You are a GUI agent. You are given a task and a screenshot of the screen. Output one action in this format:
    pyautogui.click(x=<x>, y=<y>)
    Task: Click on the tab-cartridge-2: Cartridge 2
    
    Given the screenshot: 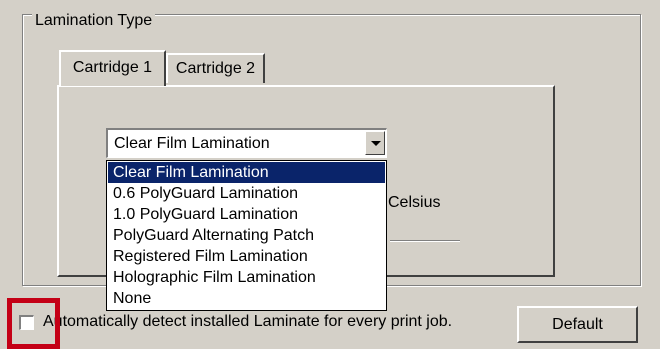 What is the action you would take?
    pyautogui.click(x=215, y=68)
    